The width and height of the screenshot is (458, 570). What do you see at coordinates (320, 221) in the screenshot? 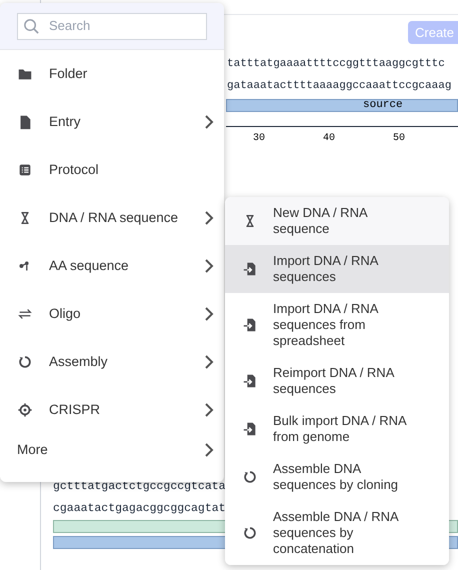
I see `submenu-label: New DNA / RNA sequence` at bounding box center [320, 221].